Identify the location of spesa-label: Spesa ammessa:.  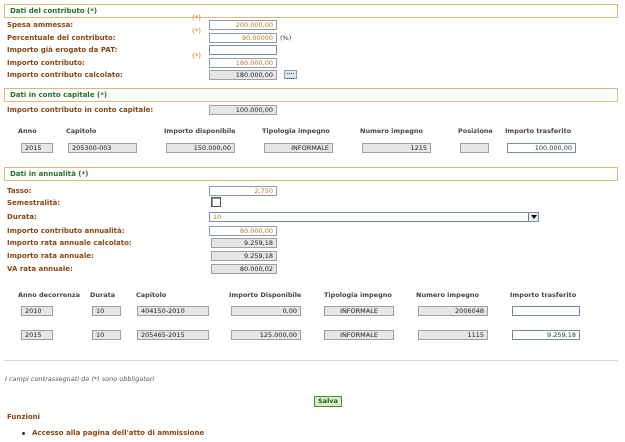
(40, 25).